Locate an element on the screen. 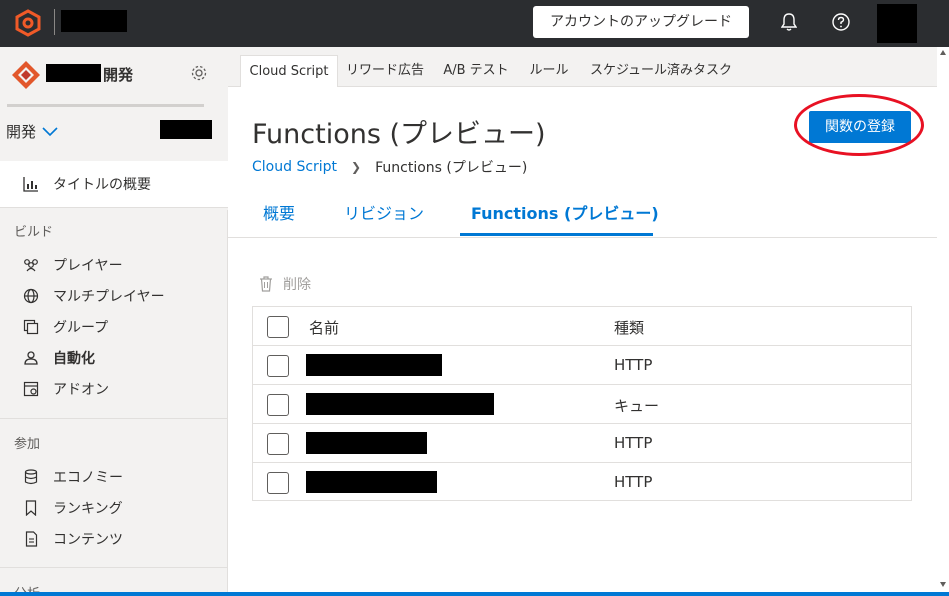 The width and height of the screenshot is (949, 596). sidebar-item-label: エコノミー is located at coordinates (88, 478).